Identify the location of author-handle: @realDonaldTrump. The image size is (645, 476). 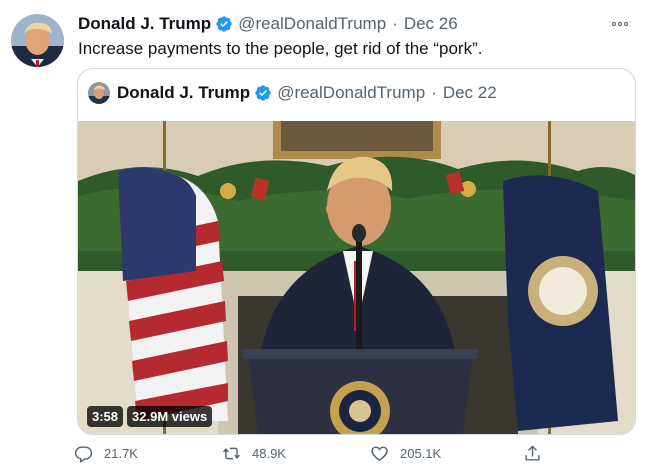
(312, 24).